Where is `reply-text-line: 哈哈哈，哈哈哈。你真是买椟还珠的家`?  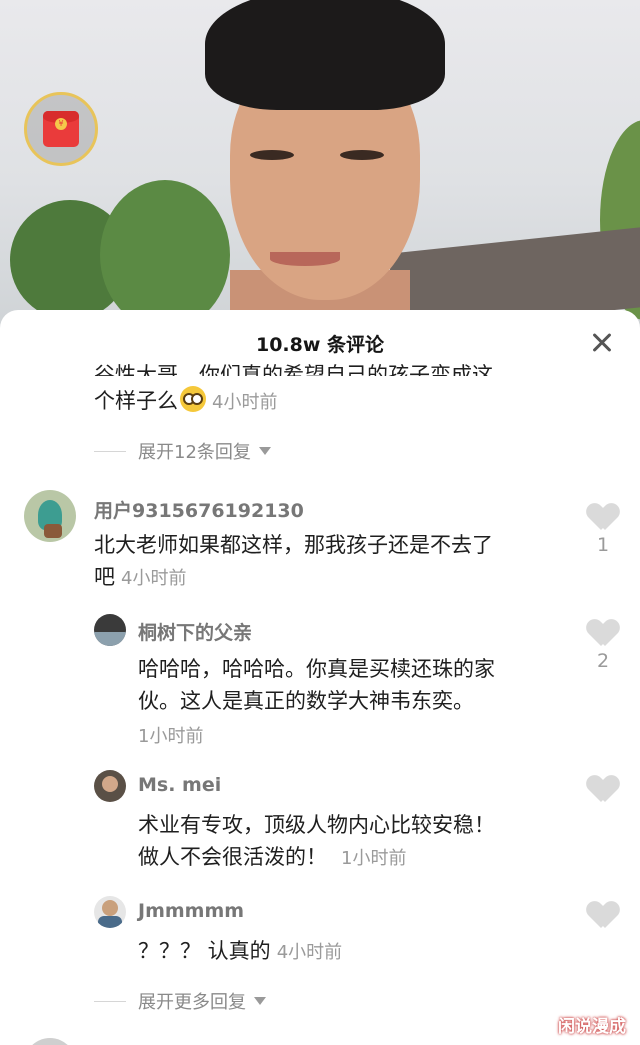 reply-text-line: 哈哈哈，哈哈哈。你真是买椟还珠的家 is located at coordinates (316, 669).